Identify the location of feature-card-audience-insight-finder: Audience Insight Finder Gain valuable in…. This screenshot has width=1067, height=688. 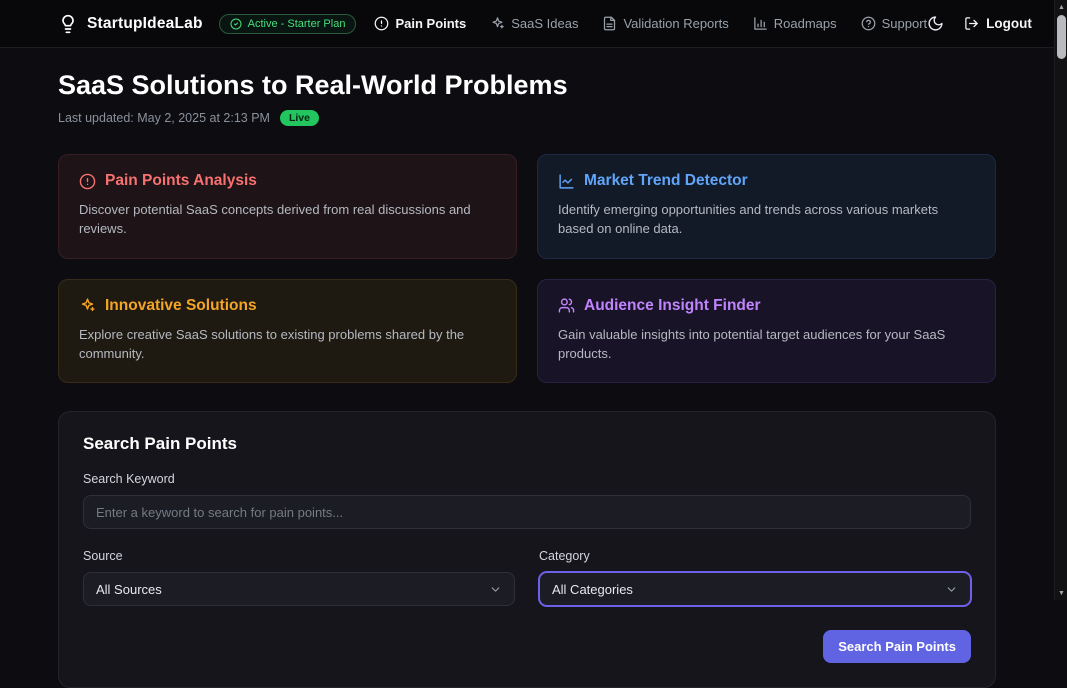
(766, 331).